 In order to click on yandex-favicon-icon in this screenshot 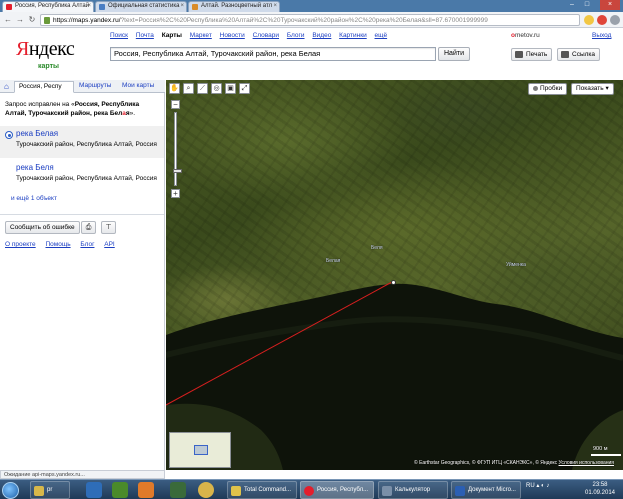, I will do `click(9, 7)`.